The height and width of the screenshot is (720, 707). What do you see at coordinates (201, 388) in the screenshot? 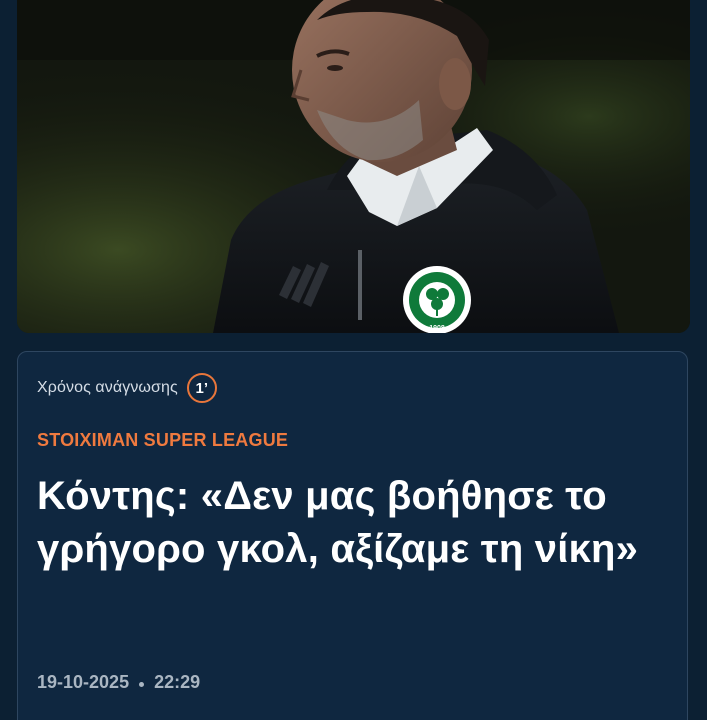
I see `reading-time-badge: 1’` at bounding box center [201, 388].